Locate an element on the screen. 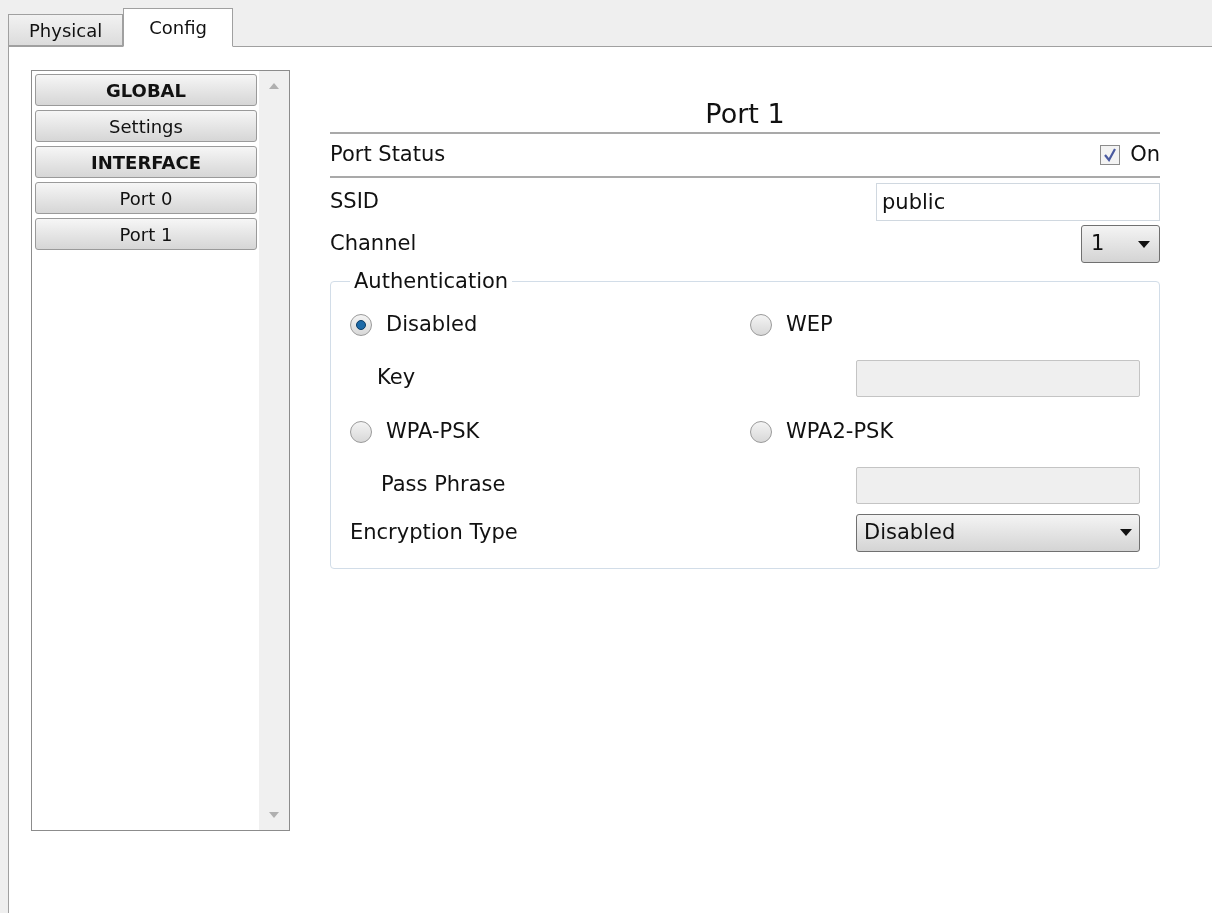 The width and height of the screenshot is (1212, 913). check-icon is located at coordinates (1110, 155).